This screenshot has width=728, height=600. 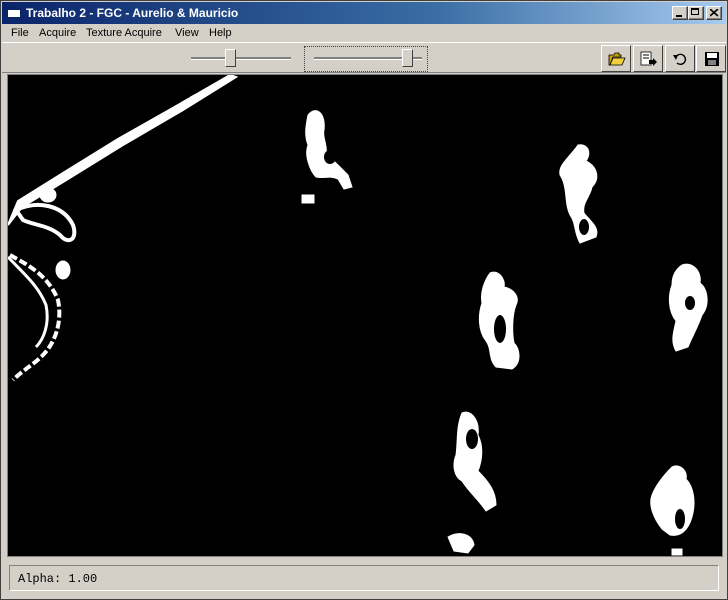 I want to click on export-button, so click(x=648, y=58).